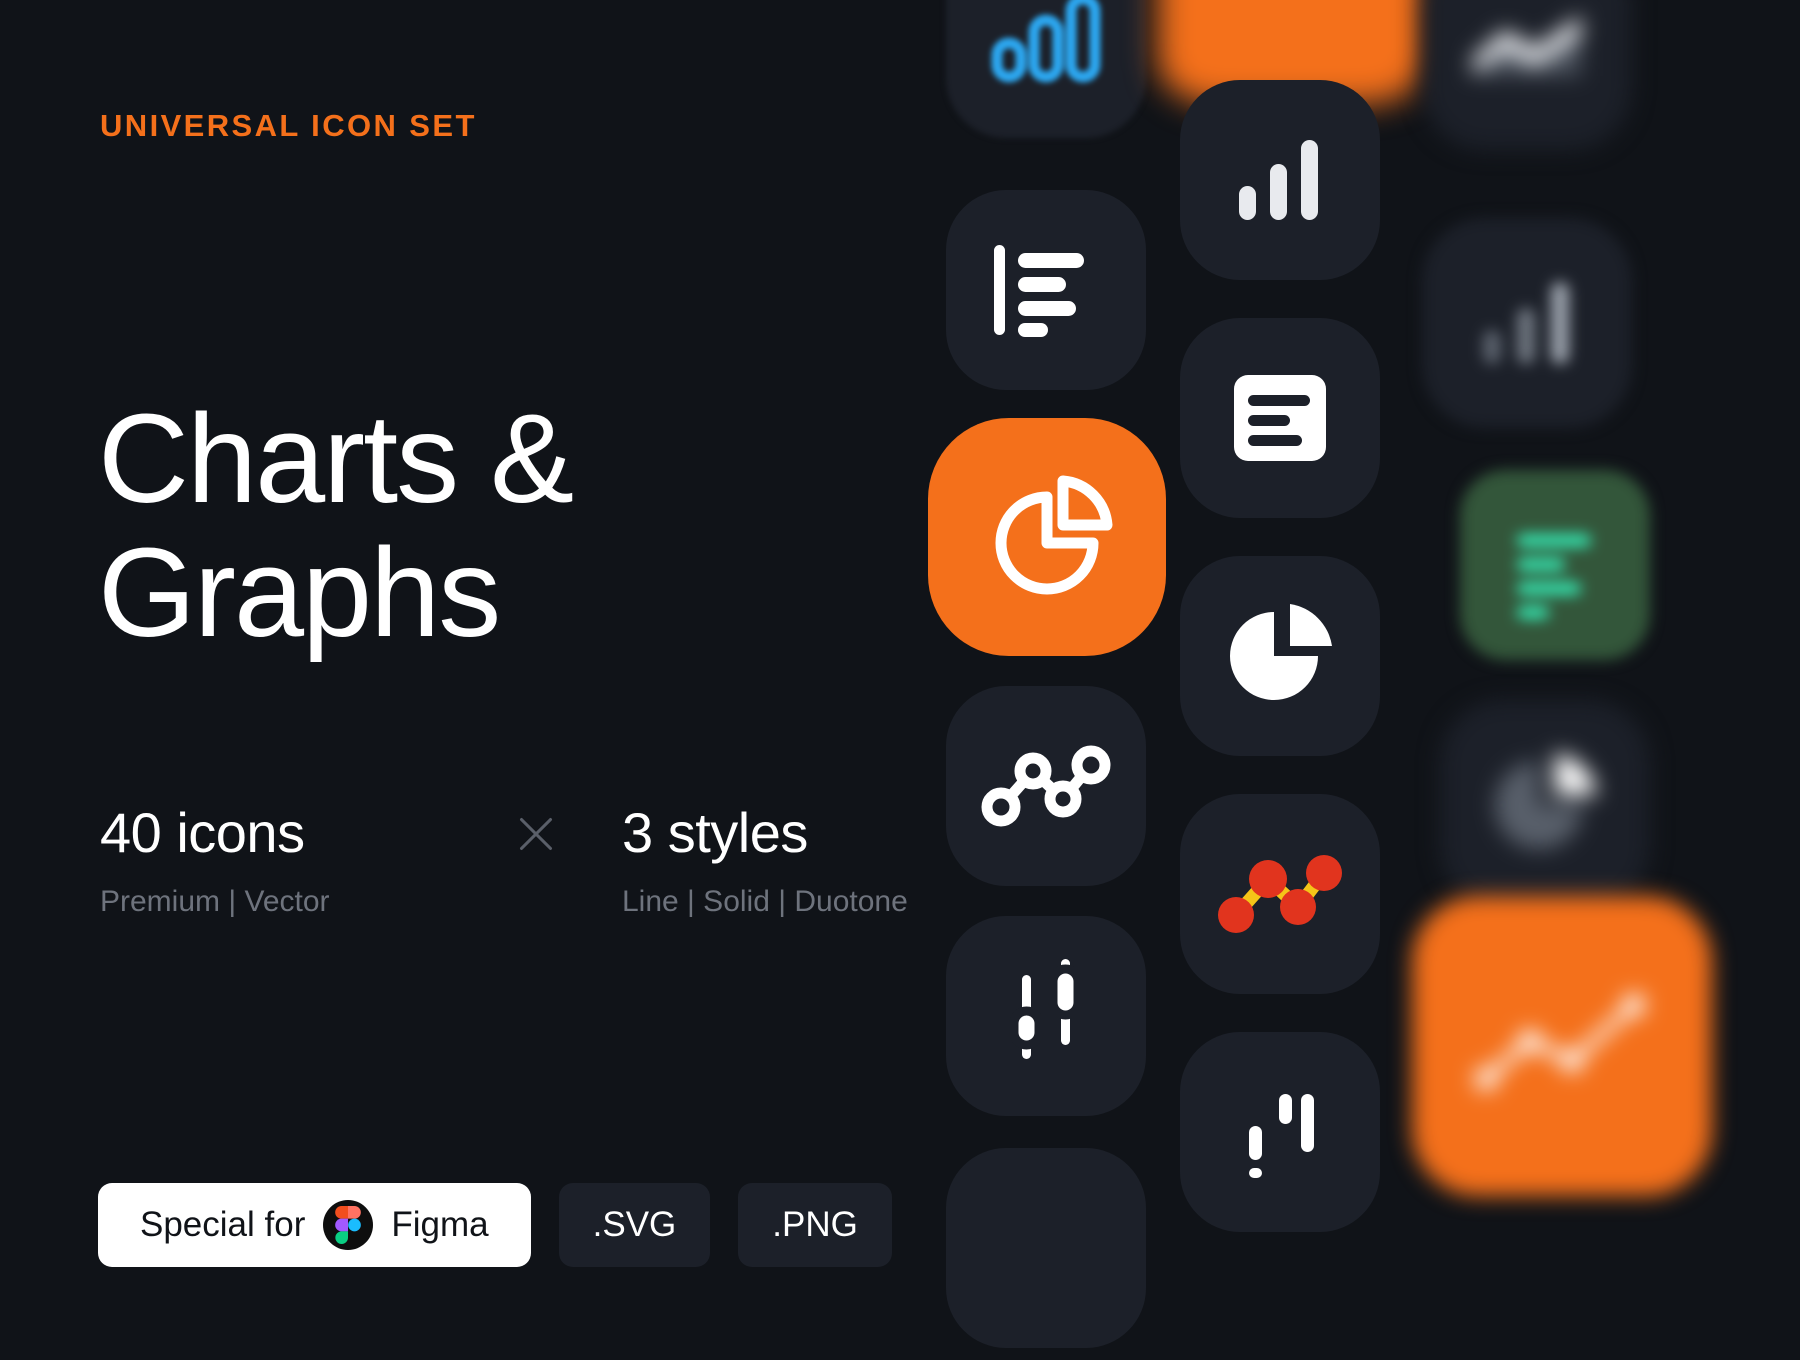  What do you see at coordinates (1546, 801) in the screenshot?
I see `pie-chart-duotone-icon` at bounding box center [1546, 801].